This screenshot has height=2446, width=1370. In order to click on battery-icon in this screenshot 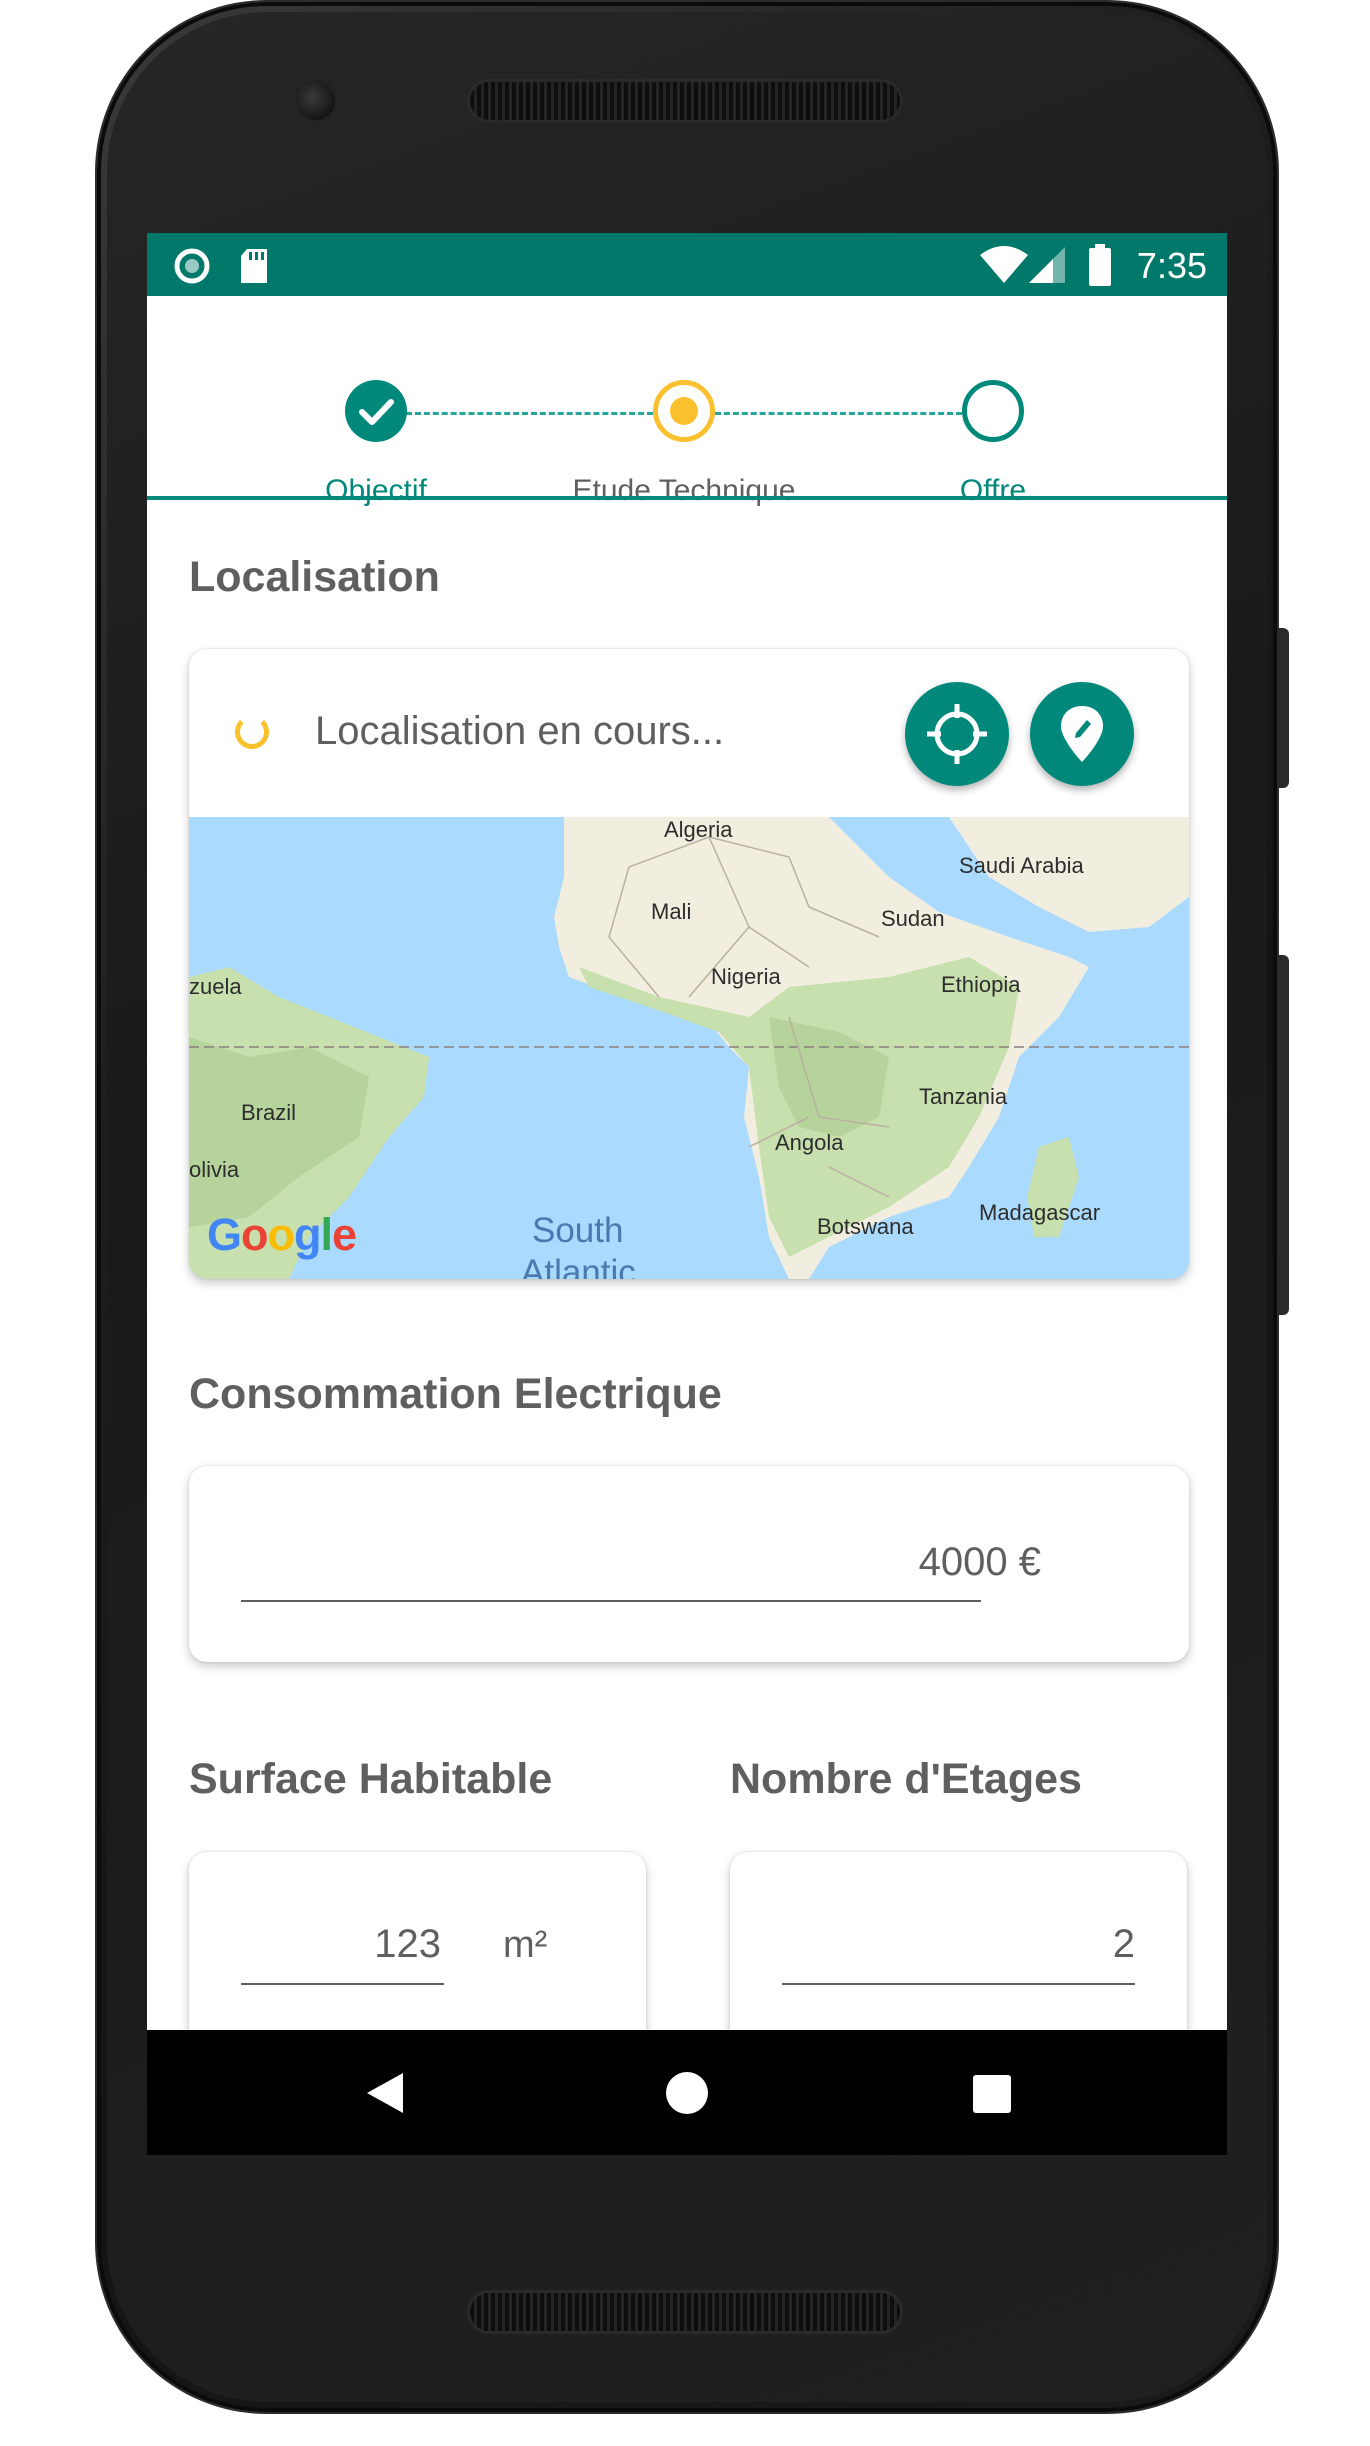, I will do `click(1100, 265)`.